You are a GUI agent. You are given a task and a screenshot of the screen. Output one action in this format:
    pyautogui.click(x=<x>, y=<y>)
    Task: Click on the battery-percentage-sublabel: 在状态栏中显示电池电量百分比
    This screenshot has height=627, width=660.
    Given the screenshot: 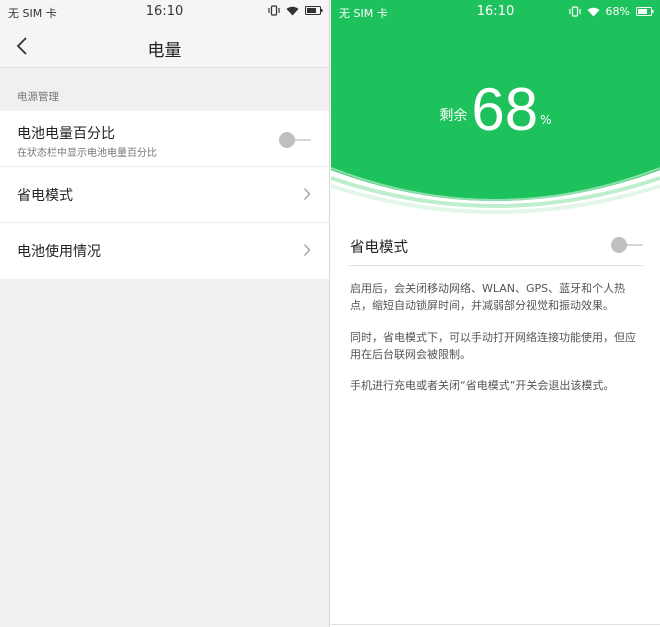 What is the action you would take?
    pyautogui.click(x=87, y=153)
    